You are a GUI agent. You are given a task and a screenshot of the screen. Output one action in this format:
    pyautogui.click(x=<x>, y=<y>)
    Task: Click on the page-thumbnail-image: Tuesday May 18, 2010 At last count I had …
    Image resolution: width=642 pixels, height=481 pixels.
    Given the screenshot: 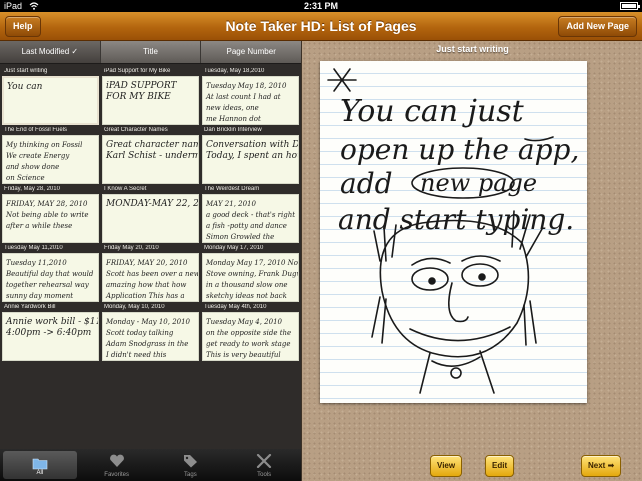 What is the action you would take?
    pyautogui.click(x=250, y=100)
    